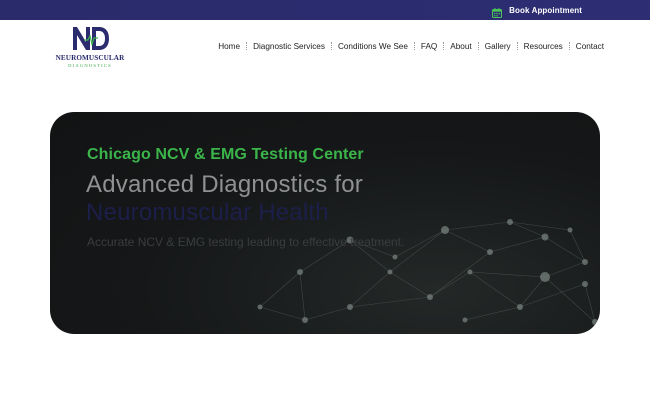  What do you see at coordinates (90, 58) in the screenshot?
I see `logo-name: NEUROMUSCULAR` at bounding box center [90, 58].